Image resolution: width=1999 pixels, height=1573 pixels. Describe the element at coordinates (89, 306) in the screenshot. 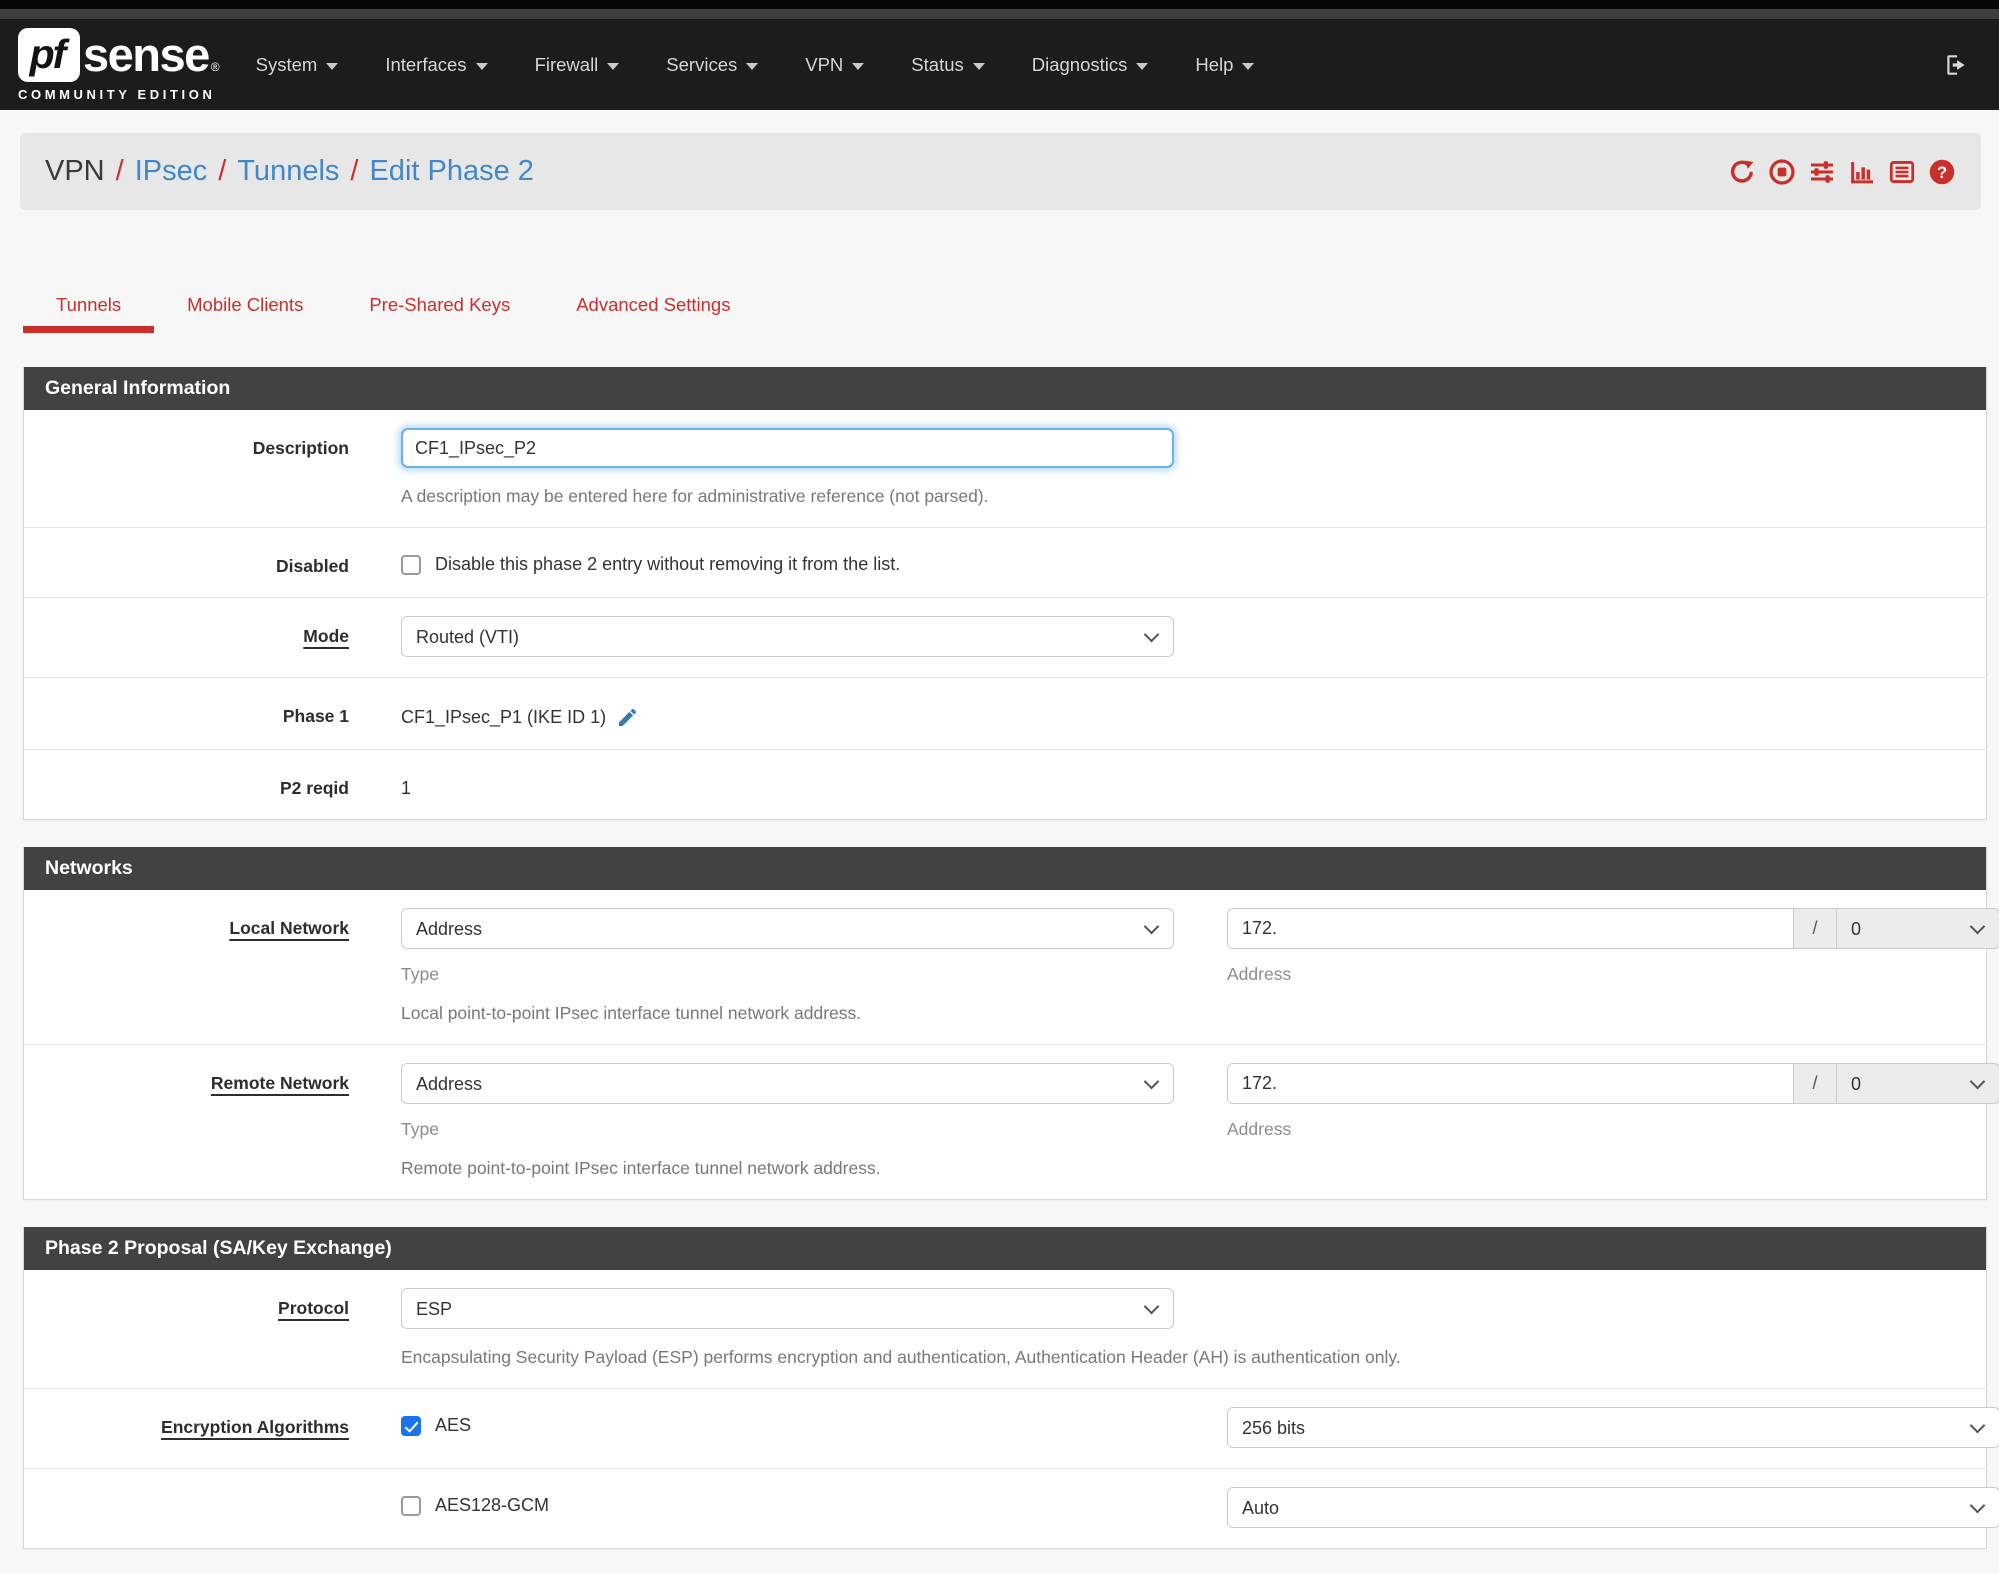

I see `tab-tunnels: Tunnels` at that location.